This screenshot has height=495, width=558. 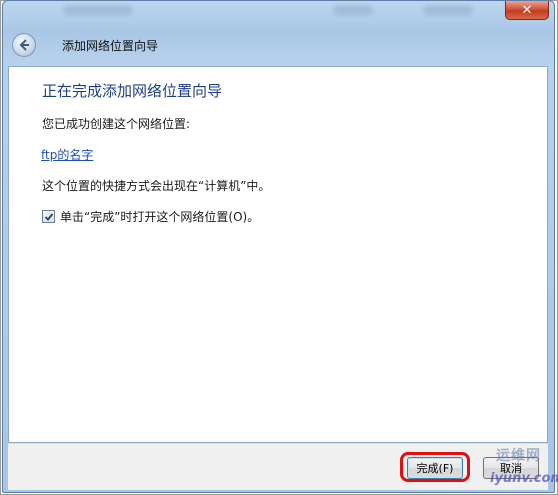 What do you see at coordinates (160, 217) in the screenshot?
I see `open-location-label: 单击“完成”时打开这个网络位置(O)。` at bounding box center [160, 217].